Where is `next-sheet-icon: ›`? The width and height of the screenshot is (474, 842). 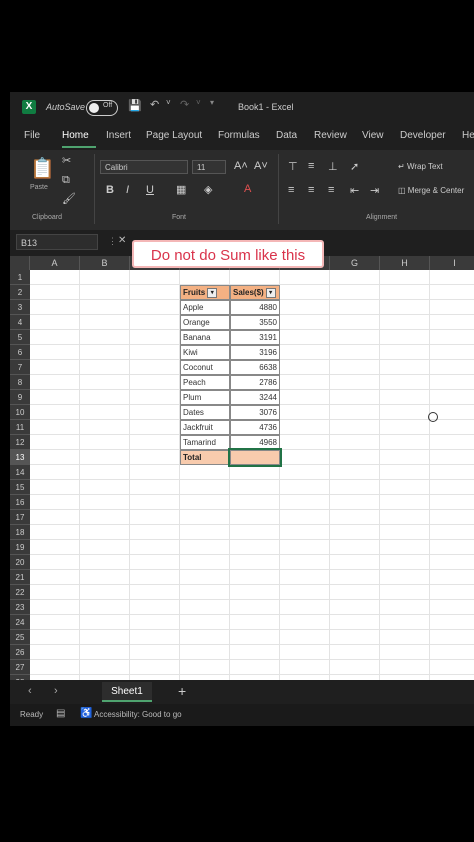 next-sheet-icon: › is located at coordinates (56, 691).